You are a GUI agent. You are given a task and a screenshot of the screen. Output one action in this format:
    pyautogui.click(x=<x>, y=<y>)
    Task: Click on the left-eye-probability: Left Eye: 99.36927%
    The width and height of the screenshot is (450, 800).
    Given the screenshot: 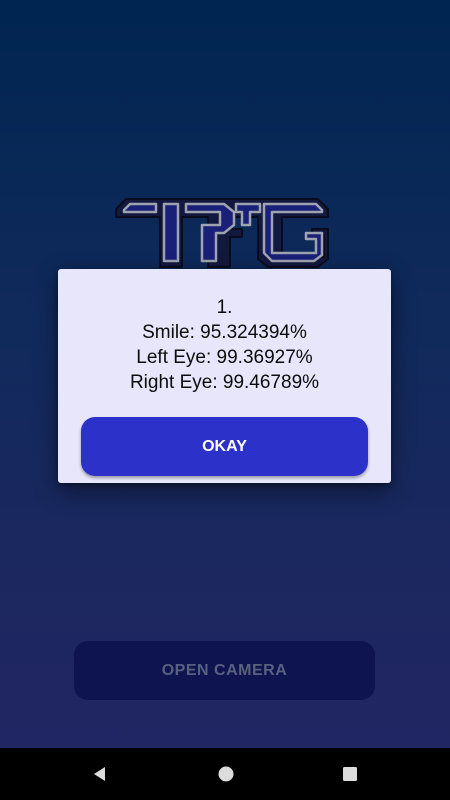 What is the action you would take?
    pyautogui.click(x=224, y=357)
    